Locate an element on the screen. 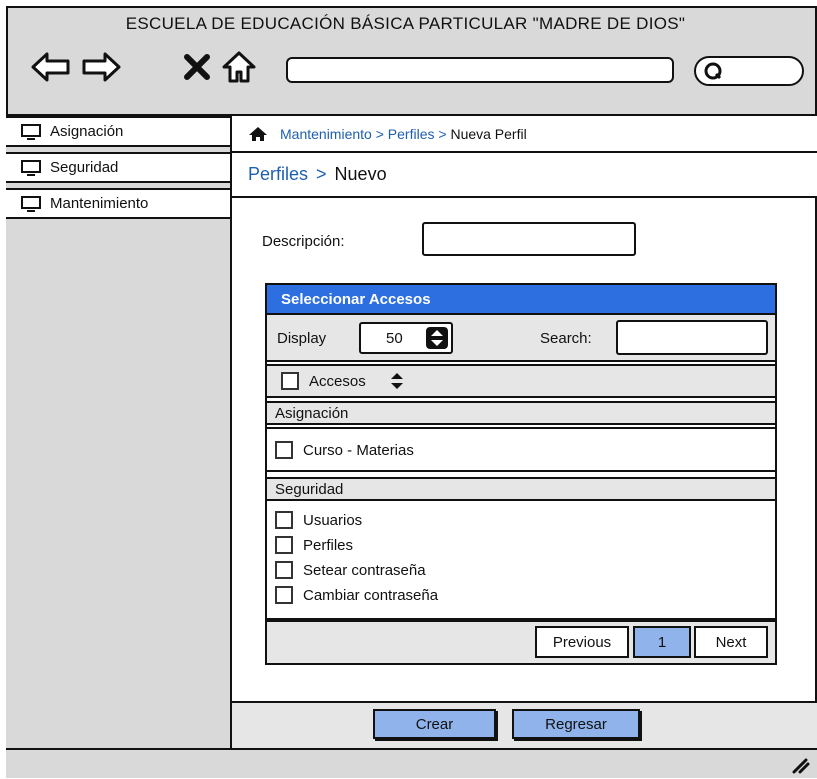 This screenshot has width=817, height=779. list-item: Cambiar contraseña is located at coordinates (356, 595).